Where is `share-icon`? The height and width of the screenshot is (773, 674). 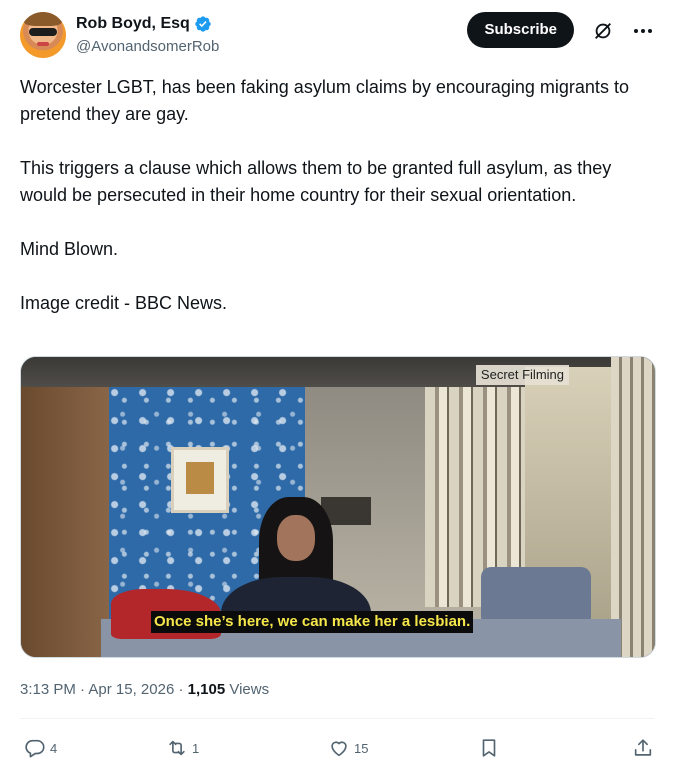 share-icon is located at coordinates (643, 747).